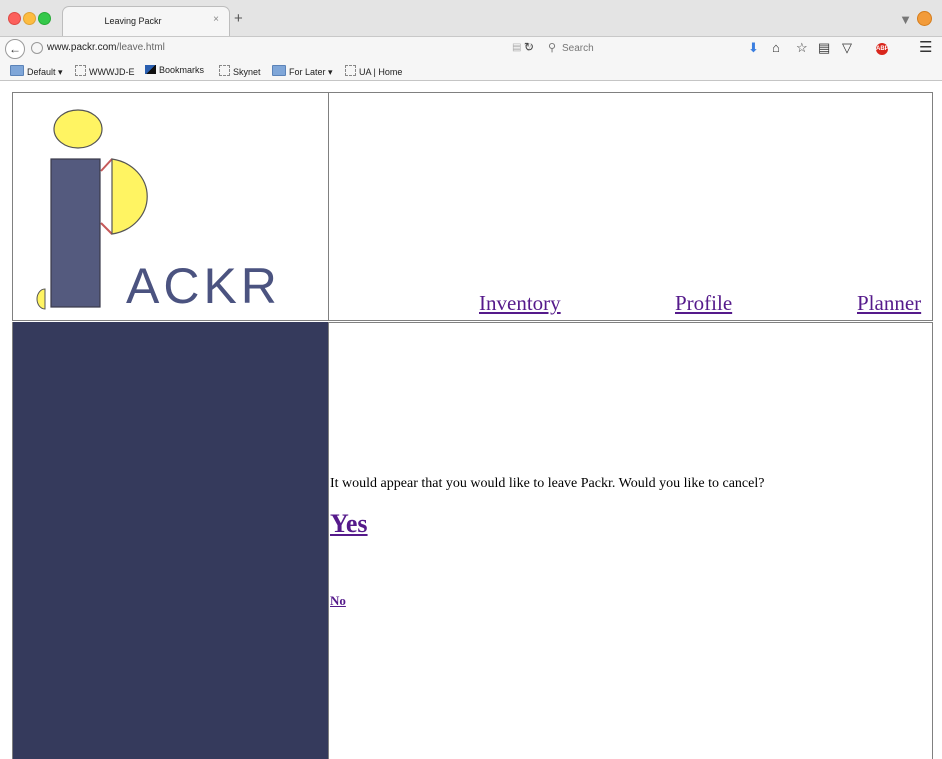 The width and height of the screenshot is (942, 759). What do you see at coordinates (29, 18) in the screenshot?
I see `window-minimize-button` at bounding box center [29, 18].